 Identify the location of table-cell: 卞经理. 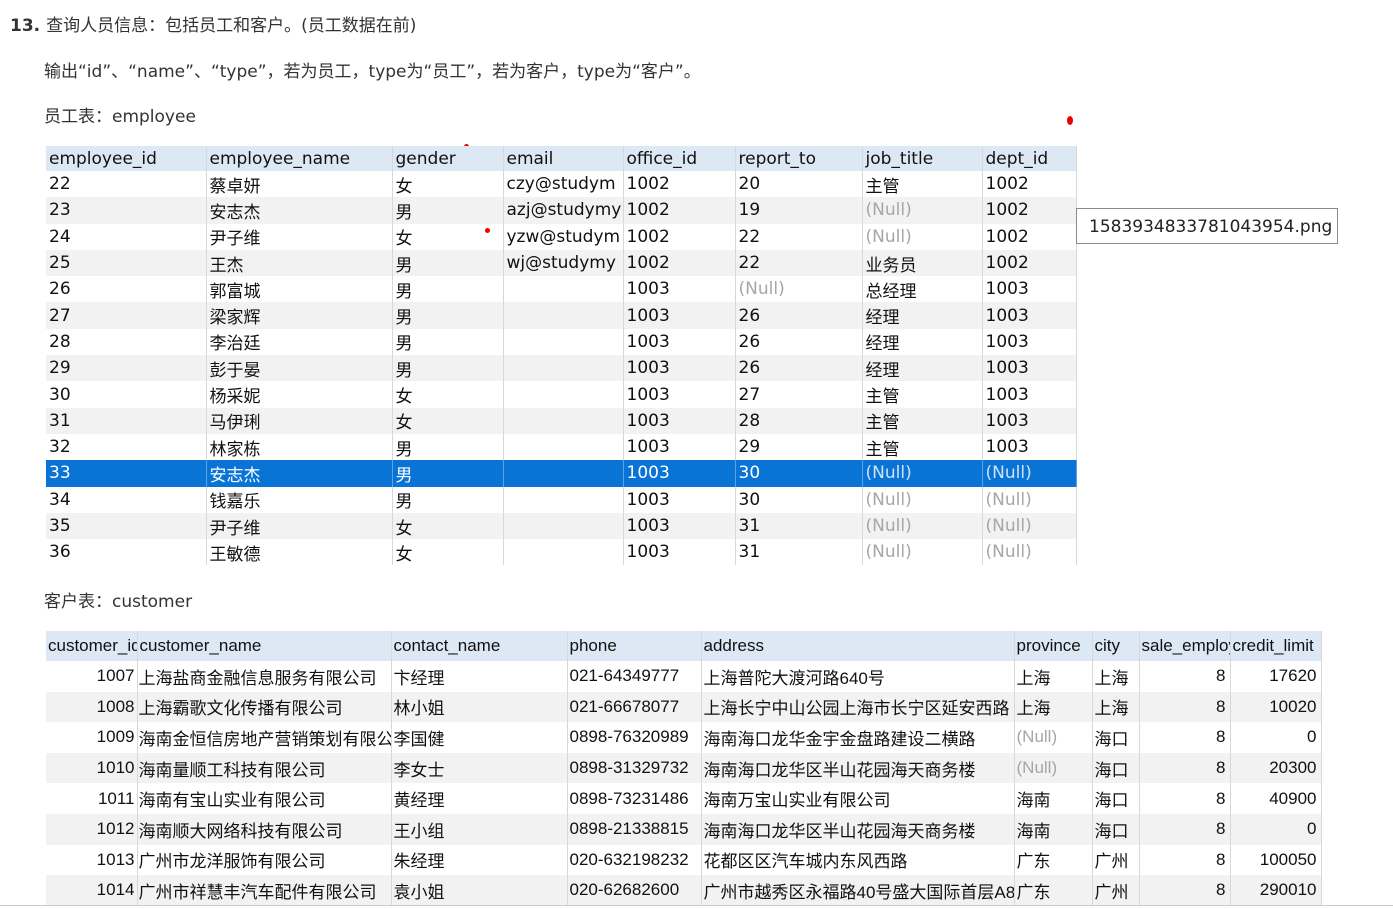
(479, 676).